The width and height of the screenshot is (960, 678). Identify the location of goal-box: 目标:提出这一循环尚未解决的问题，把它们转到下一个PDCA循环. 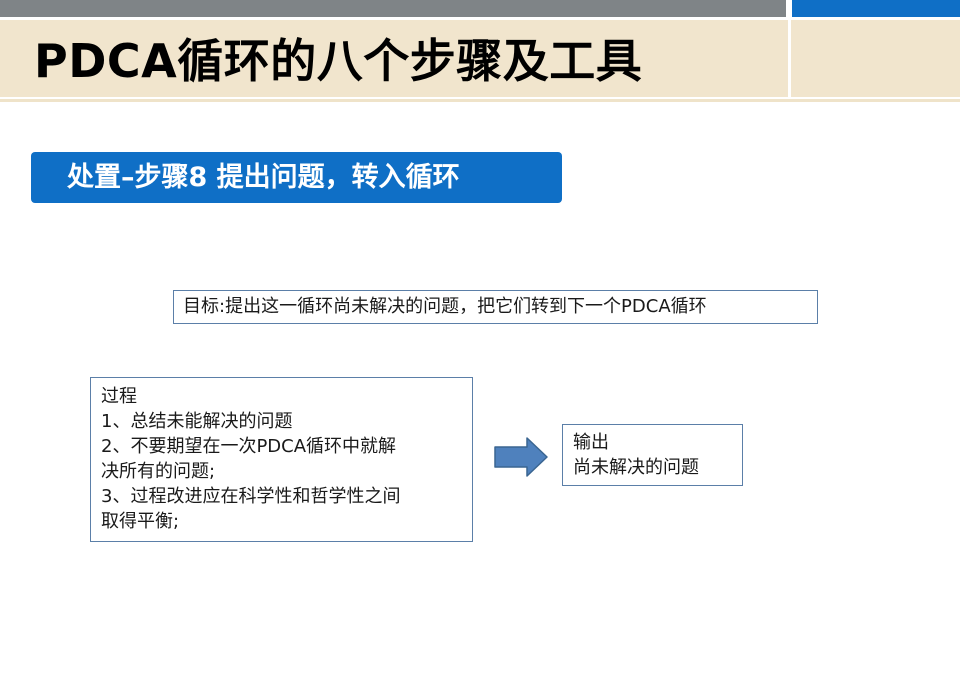
(495, 307).